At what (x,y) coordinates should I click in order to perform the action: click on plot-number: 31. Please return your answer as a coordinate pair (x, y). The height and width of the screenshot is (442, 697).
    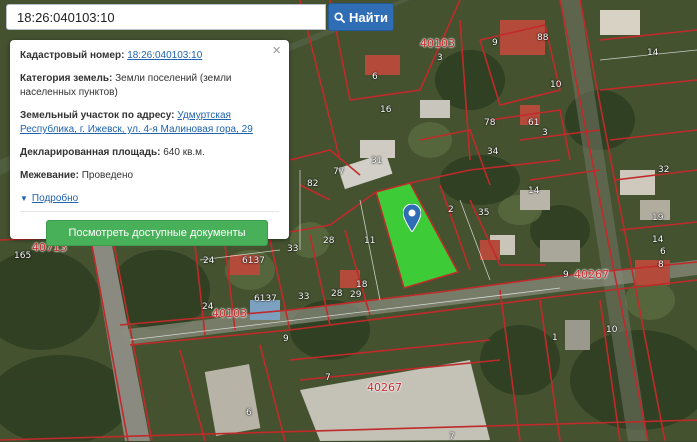
    Looking at the image, I should click on (377, 161).